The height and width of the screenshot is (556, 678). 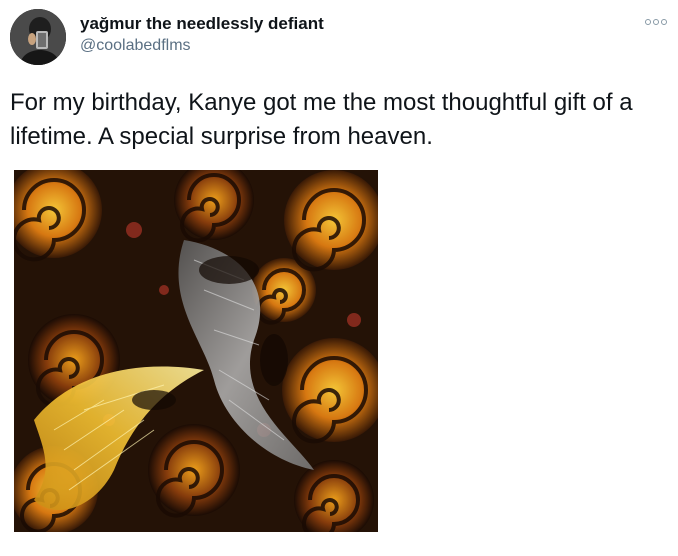 I want to click on avatar, so click(x=38, y=37).